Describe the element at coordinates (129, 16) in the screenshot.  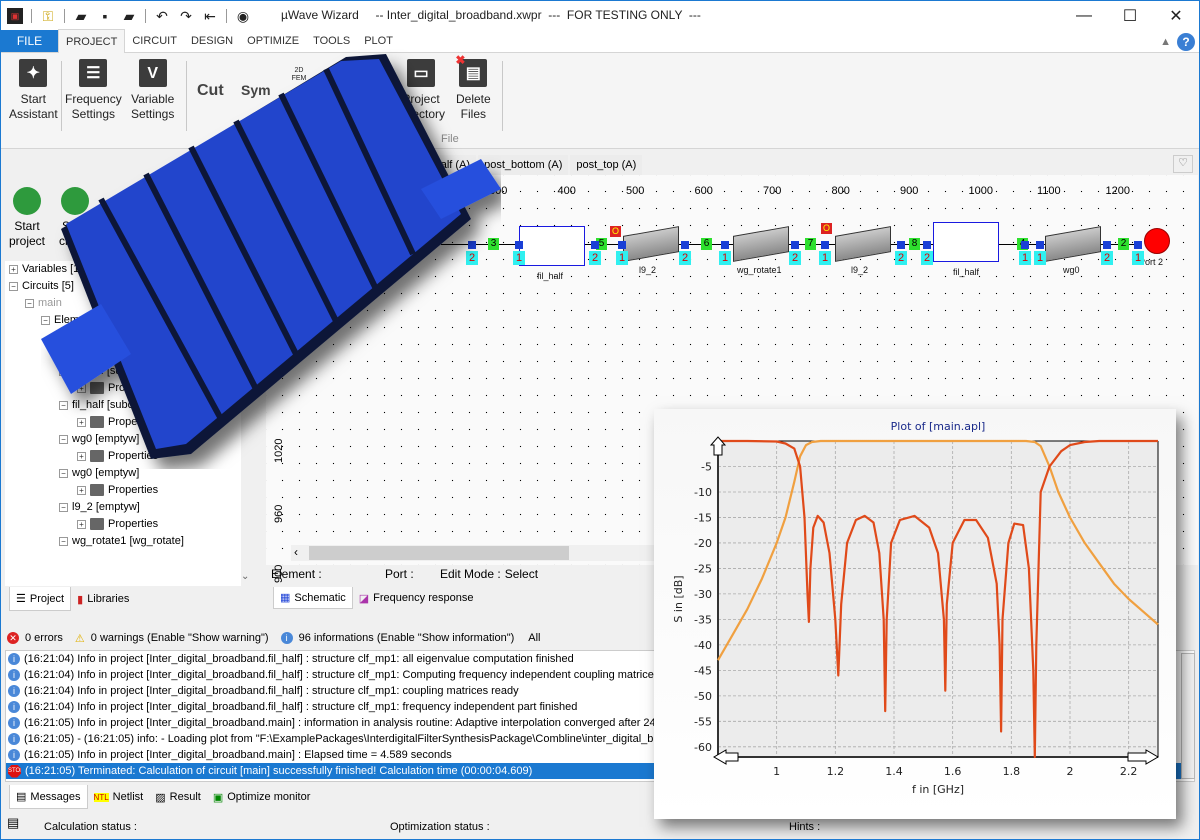
I see `folder-icon: ▰` at that location.